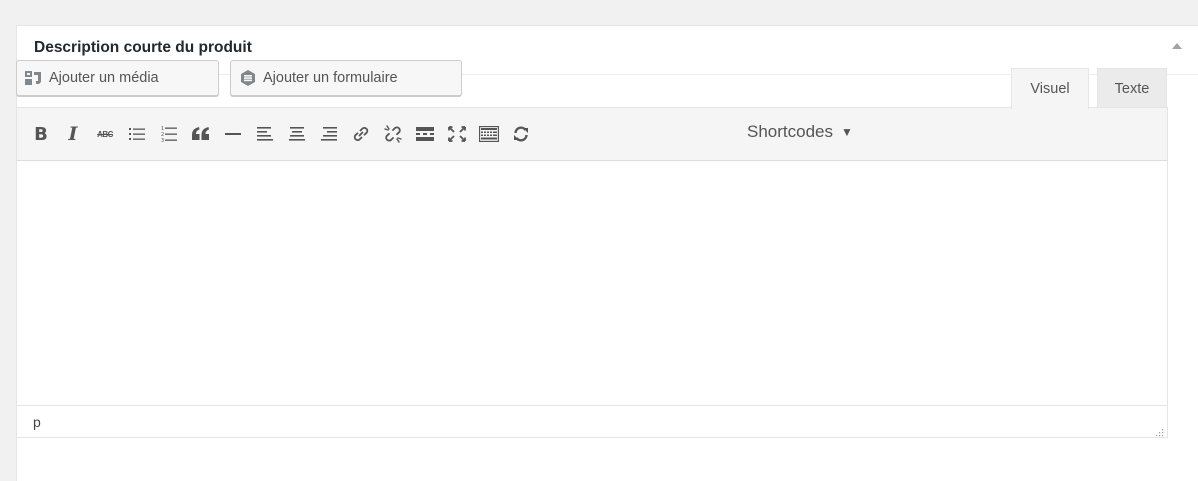 The width and height of the screenshot is (1198, 481). Describe the element at coordinates (361, 134) in the screenshot. I see `link-icon` at that location.